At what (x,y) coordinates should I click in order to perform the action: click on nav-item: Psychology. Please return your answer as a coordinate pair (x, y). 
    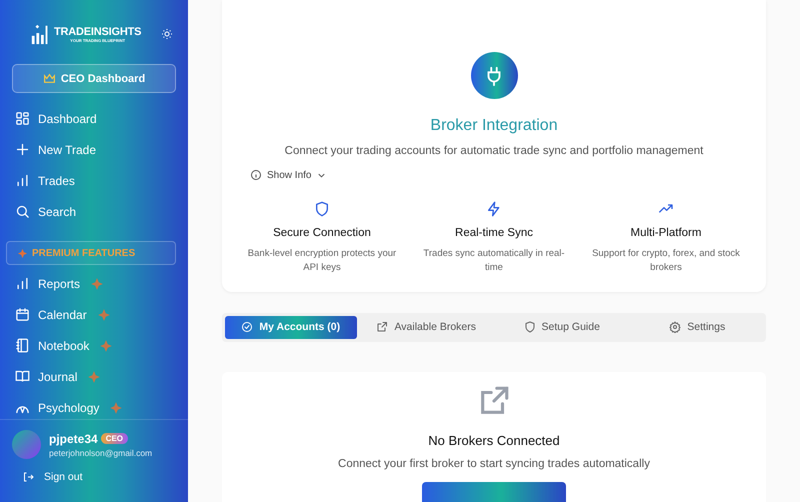
    Looking at the image, I should click on (95, 407).